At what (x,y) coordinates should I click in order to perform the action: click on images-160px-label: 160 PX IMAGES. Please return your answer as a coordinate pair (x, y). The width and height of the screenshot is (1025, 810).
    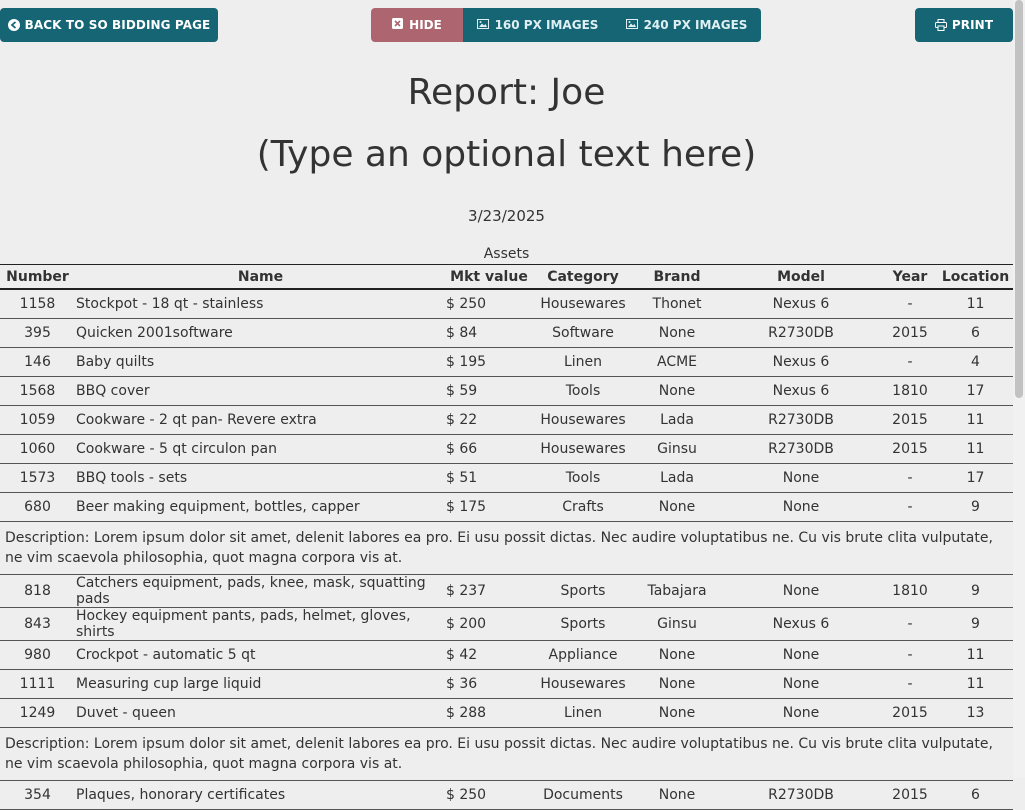
    Looking at the image, I should click on (546, 25).